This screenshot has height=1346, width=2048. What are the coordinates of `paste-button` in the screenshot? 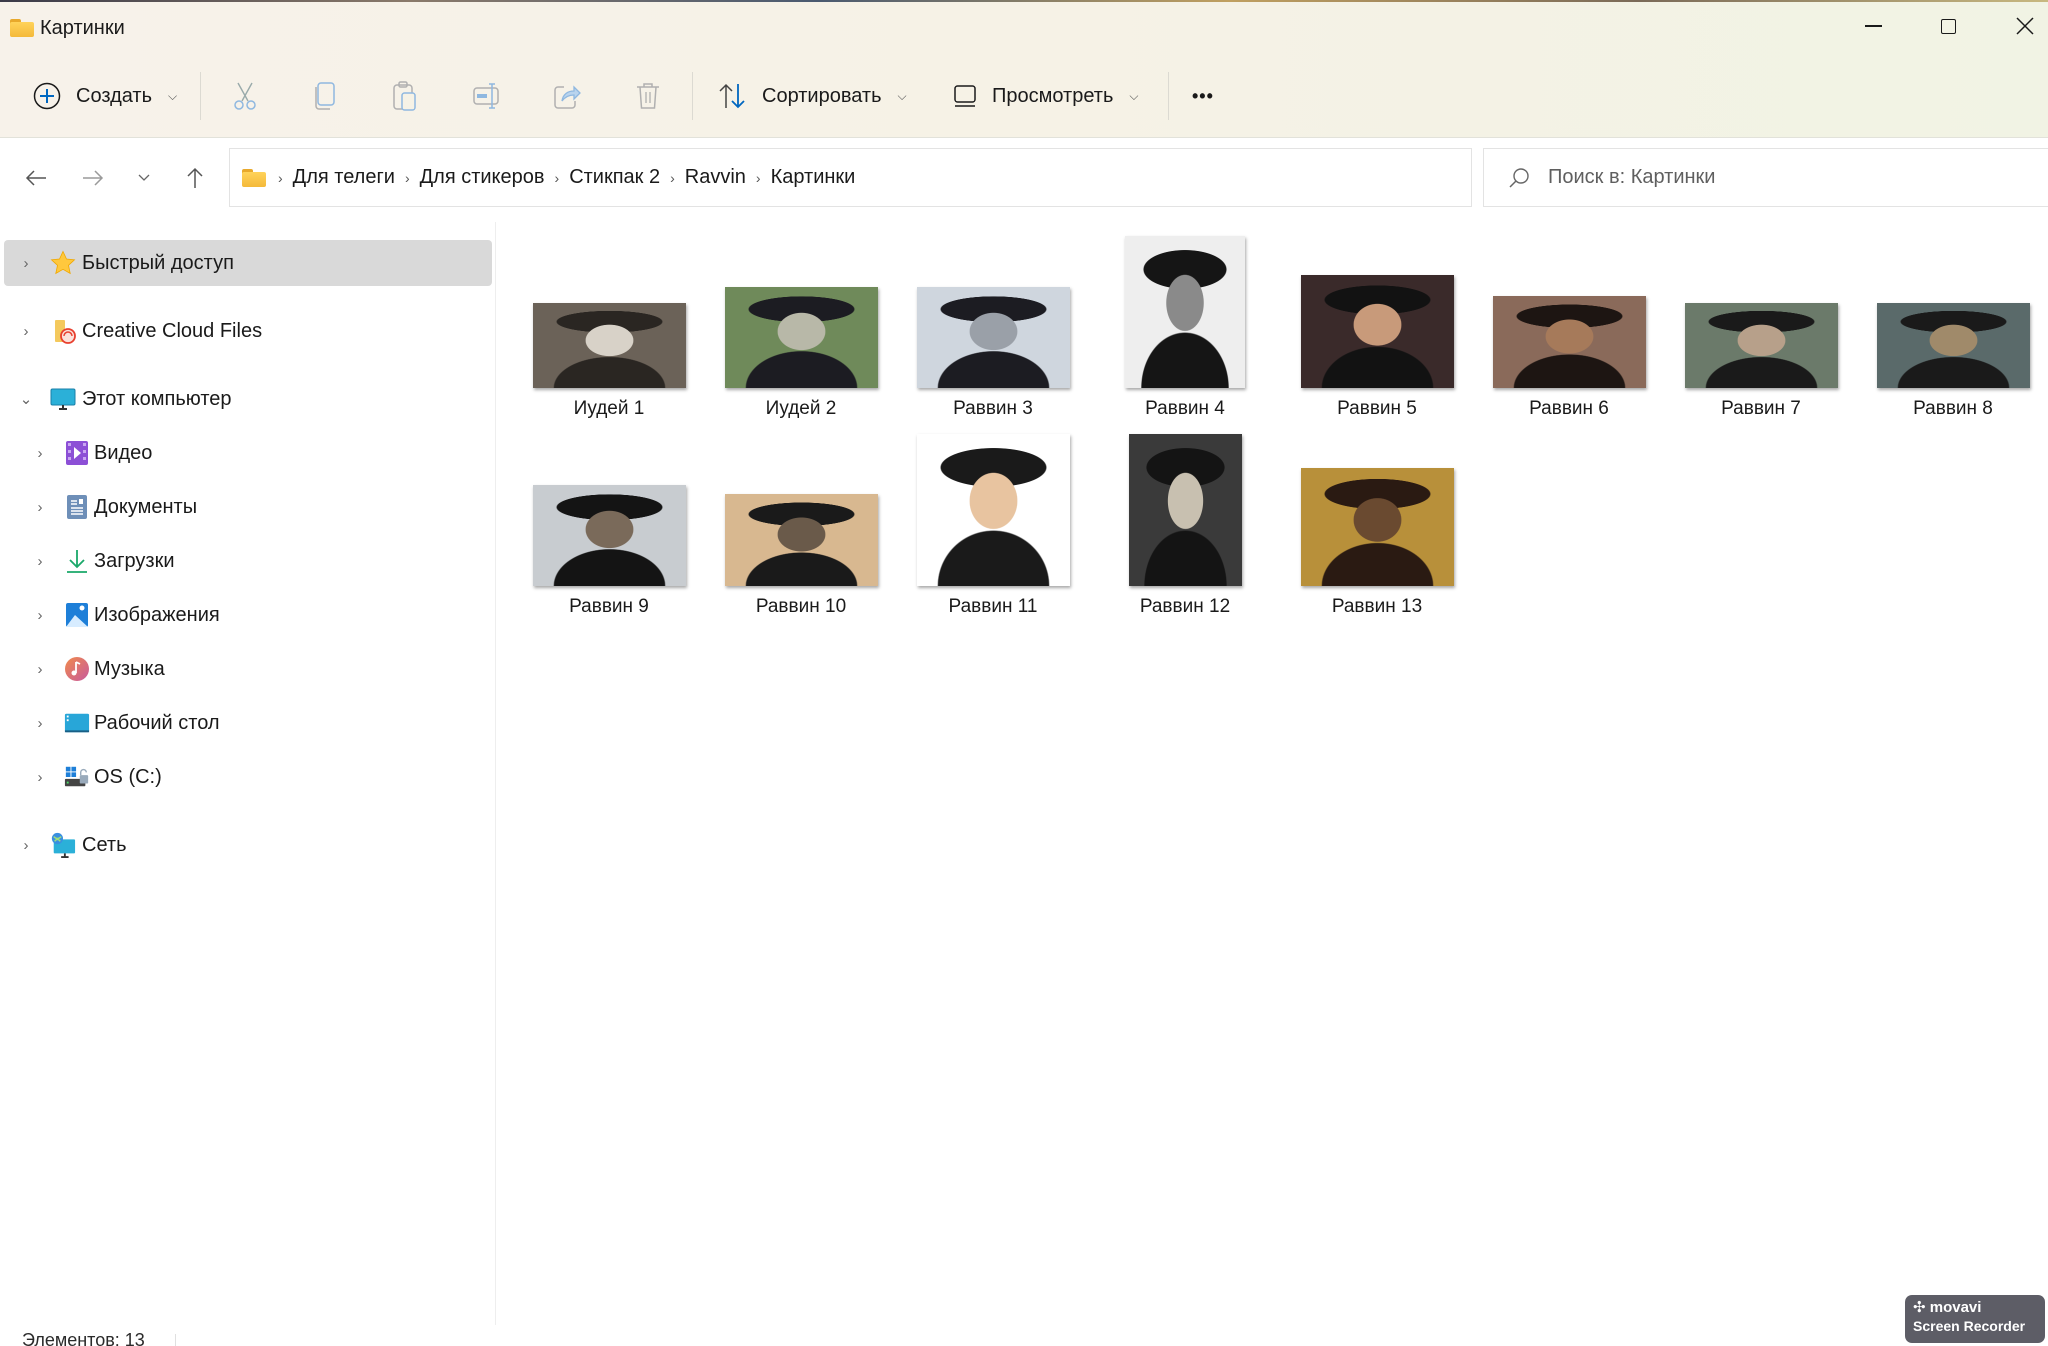 It's located at (405, 96).